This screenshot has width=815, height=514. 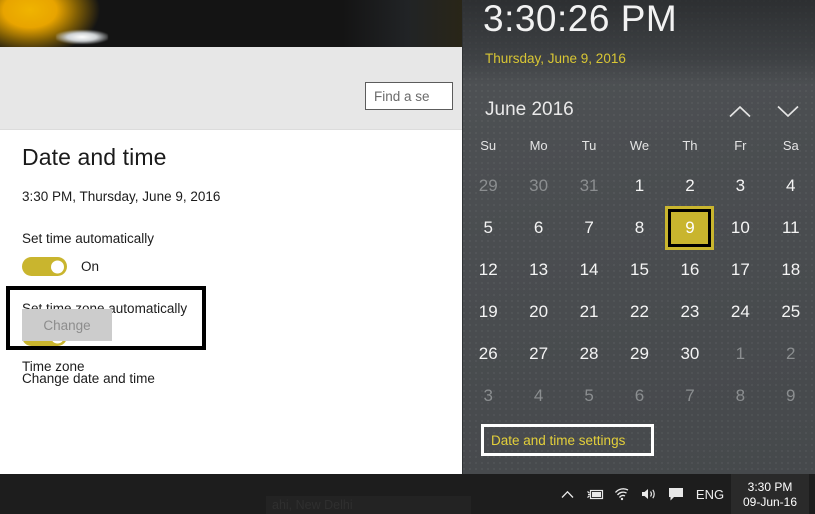 What do you see at coordinates (67, 325) in the screenshot?
I see `change-button: Change` at bounding box center [67, 325].